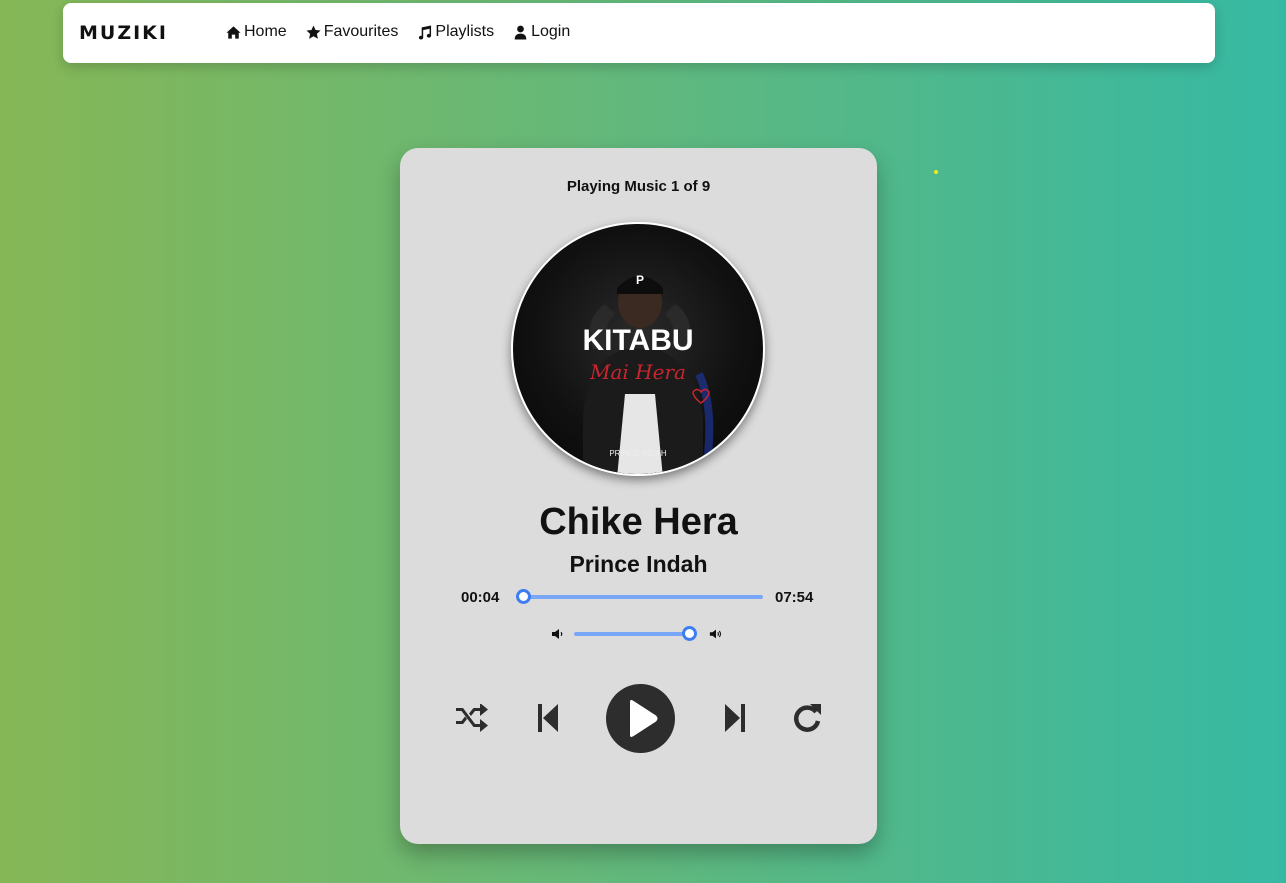 This screenshot has width=1286, height=883. I want to click on shuffle-icon, so click(472, 718).